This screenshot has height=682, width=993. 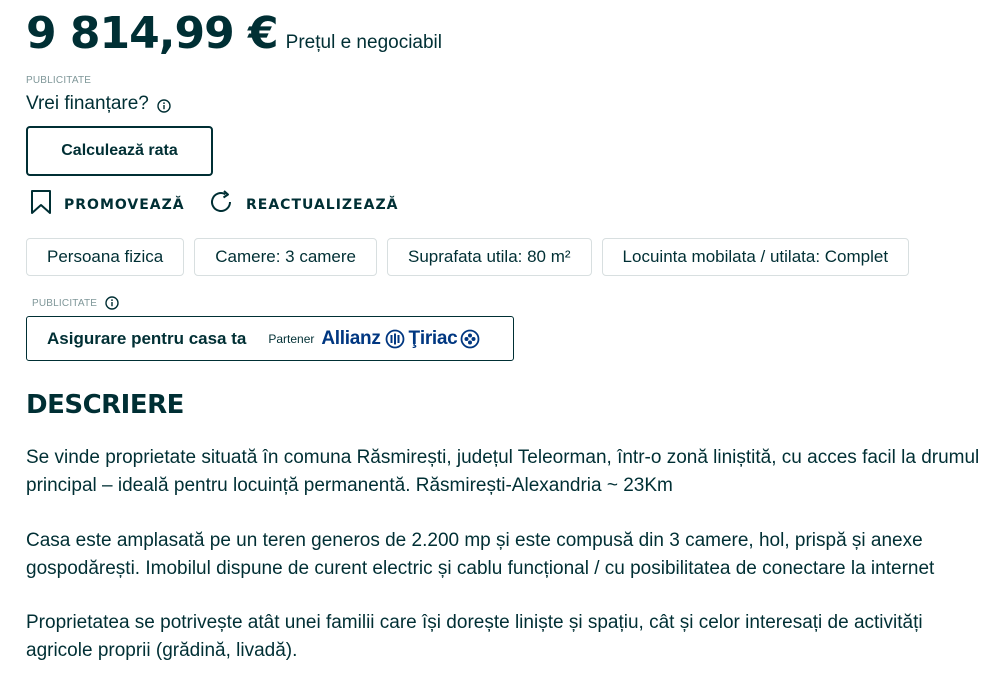 What do you see at coordinates (119, 151) in the screenshot?
I see `calculate-rate-button: Calculează rata` at bounding box center [119, 151].